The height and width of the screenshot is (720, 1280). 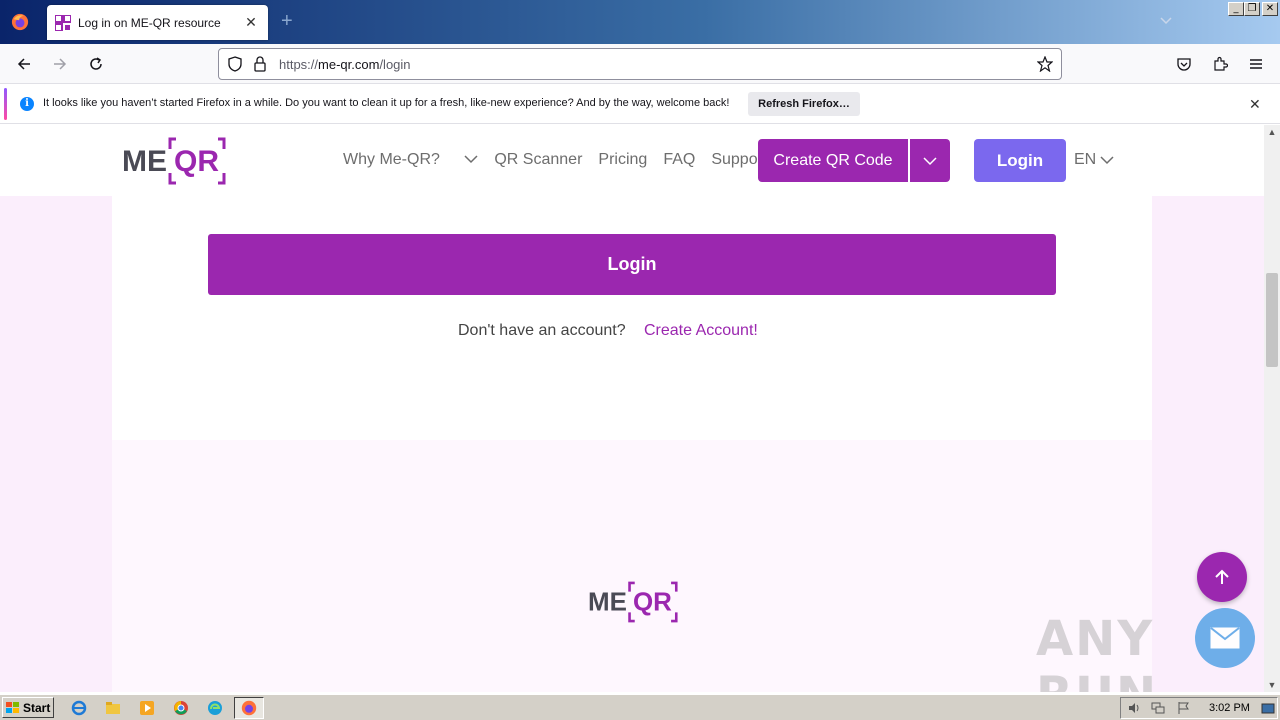 I want to click on windows-logo-icon, so click(x=12, y=707).